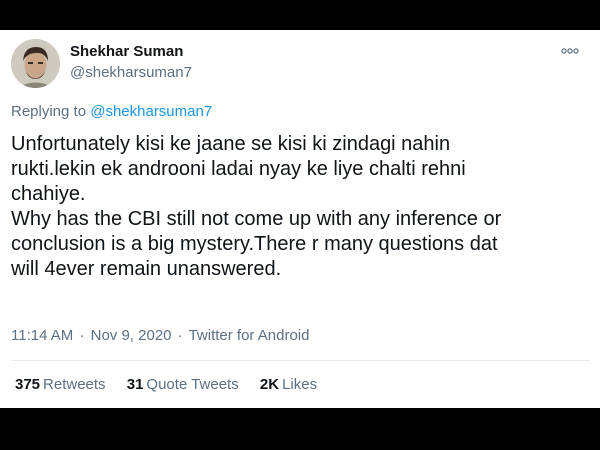  I want to click on replying-to-handle-link: @shekharsuman7, so click(151, 111).